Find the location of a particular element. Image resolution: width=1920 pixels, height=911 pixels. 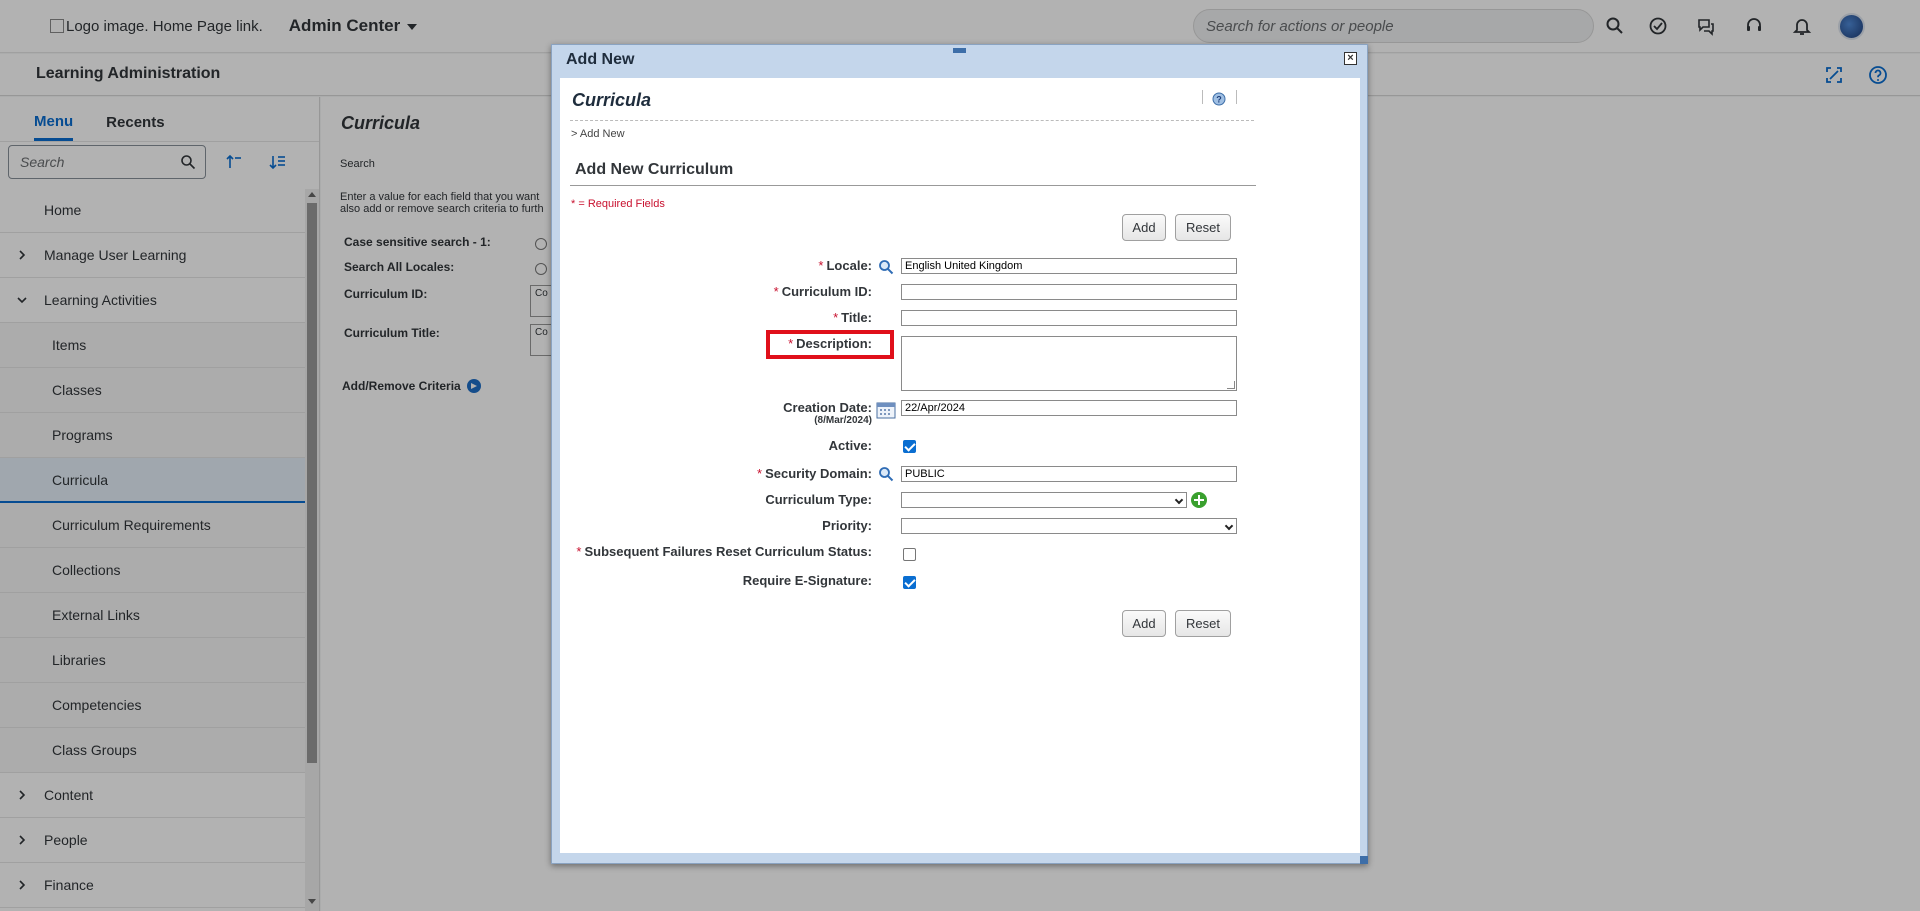

creation-date-hint: (8/Mar/2024) is located at coordinates (843, 420).